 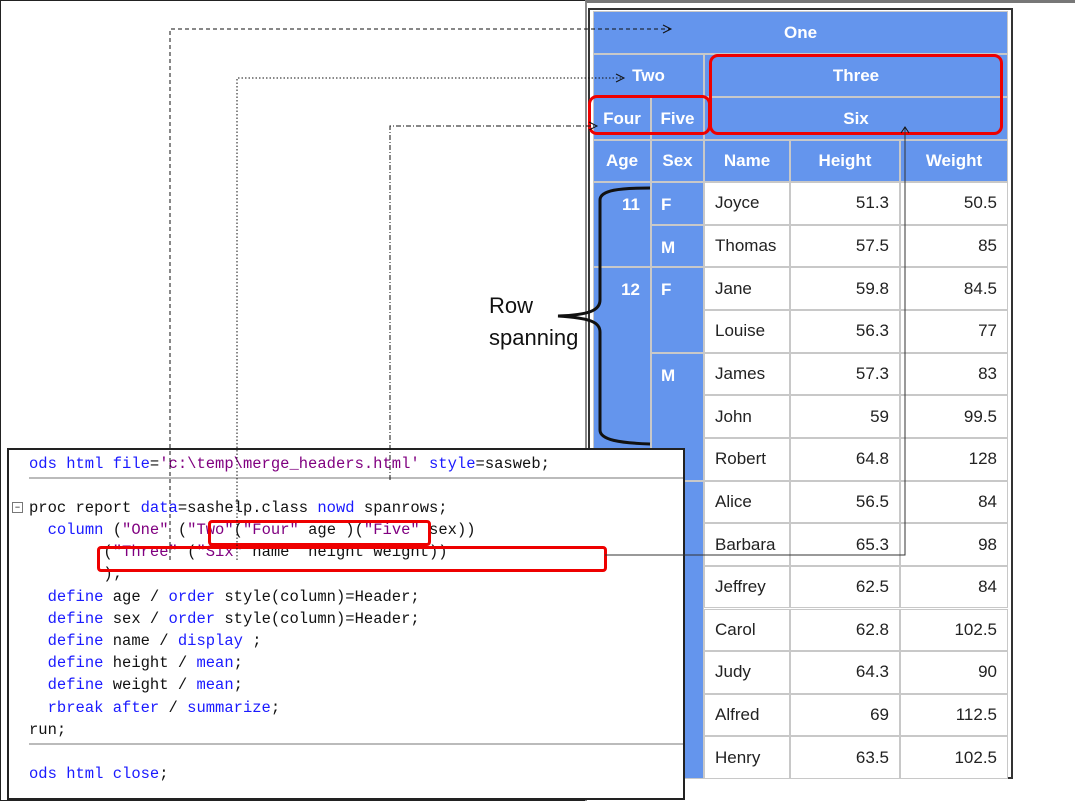 What do you see at coordinates (492, 302) in the screenshot?
I see `arrow-four` at bounding box center [492, 302].